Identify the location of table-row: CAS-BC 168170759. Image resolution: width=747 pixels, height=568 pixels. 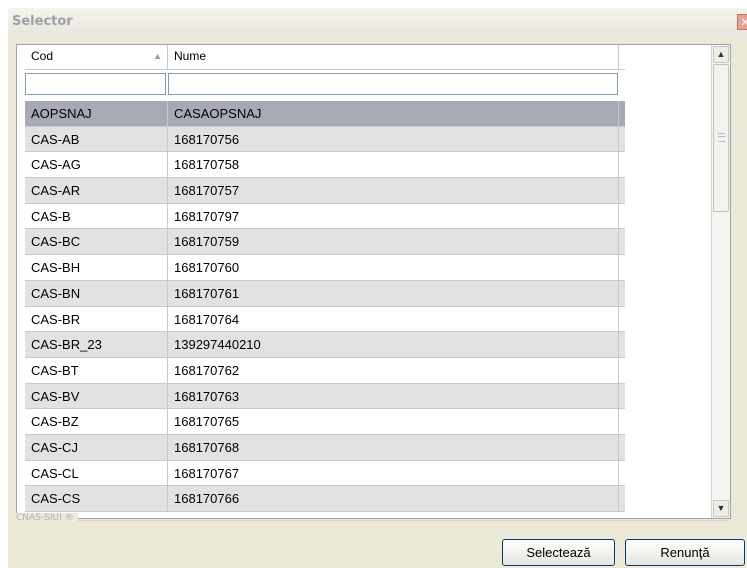
(325, 242).